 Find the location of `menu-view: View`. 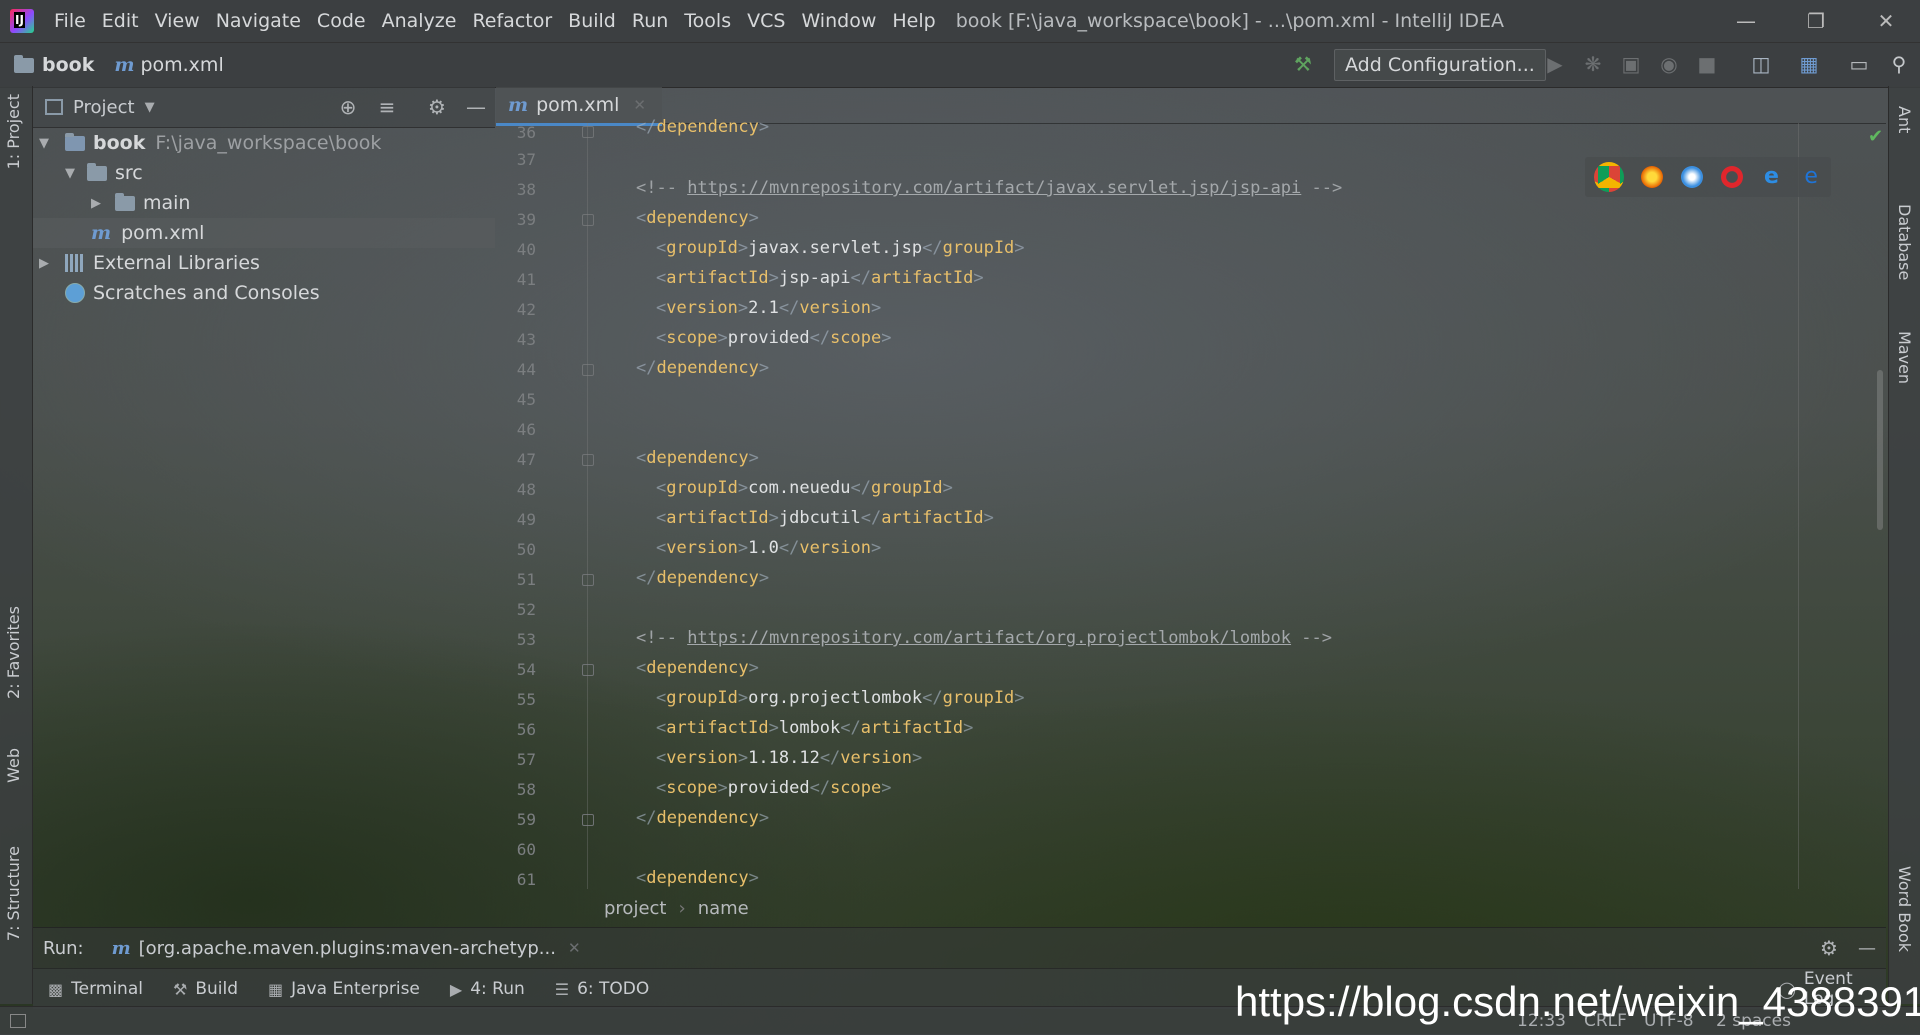

menu-view: View is located at coordinates (177, 21).